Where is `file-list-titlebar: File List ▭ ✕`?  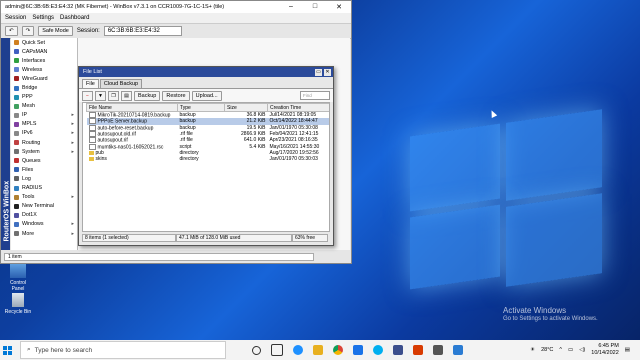 file-list-titlebar: File List ▭ ✕ is located at coordinates (206, 72).